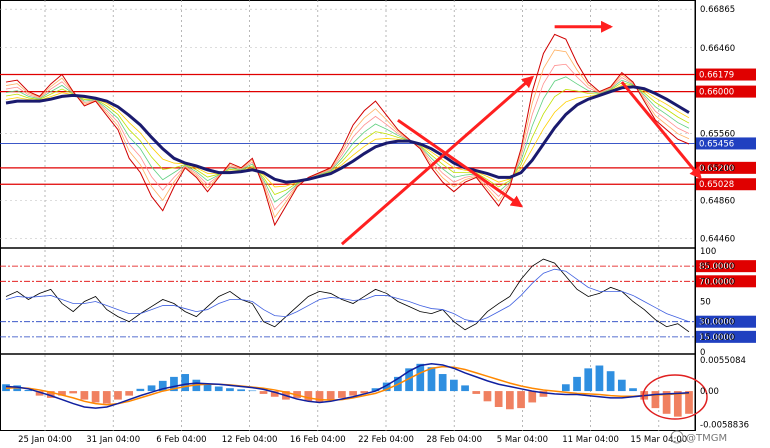 This screenshot has width=770, height=448. Describe the element at coordinates (658, 440) in the screenshot. I see `x-tick-label: 15 Mar 04:00` at that location.